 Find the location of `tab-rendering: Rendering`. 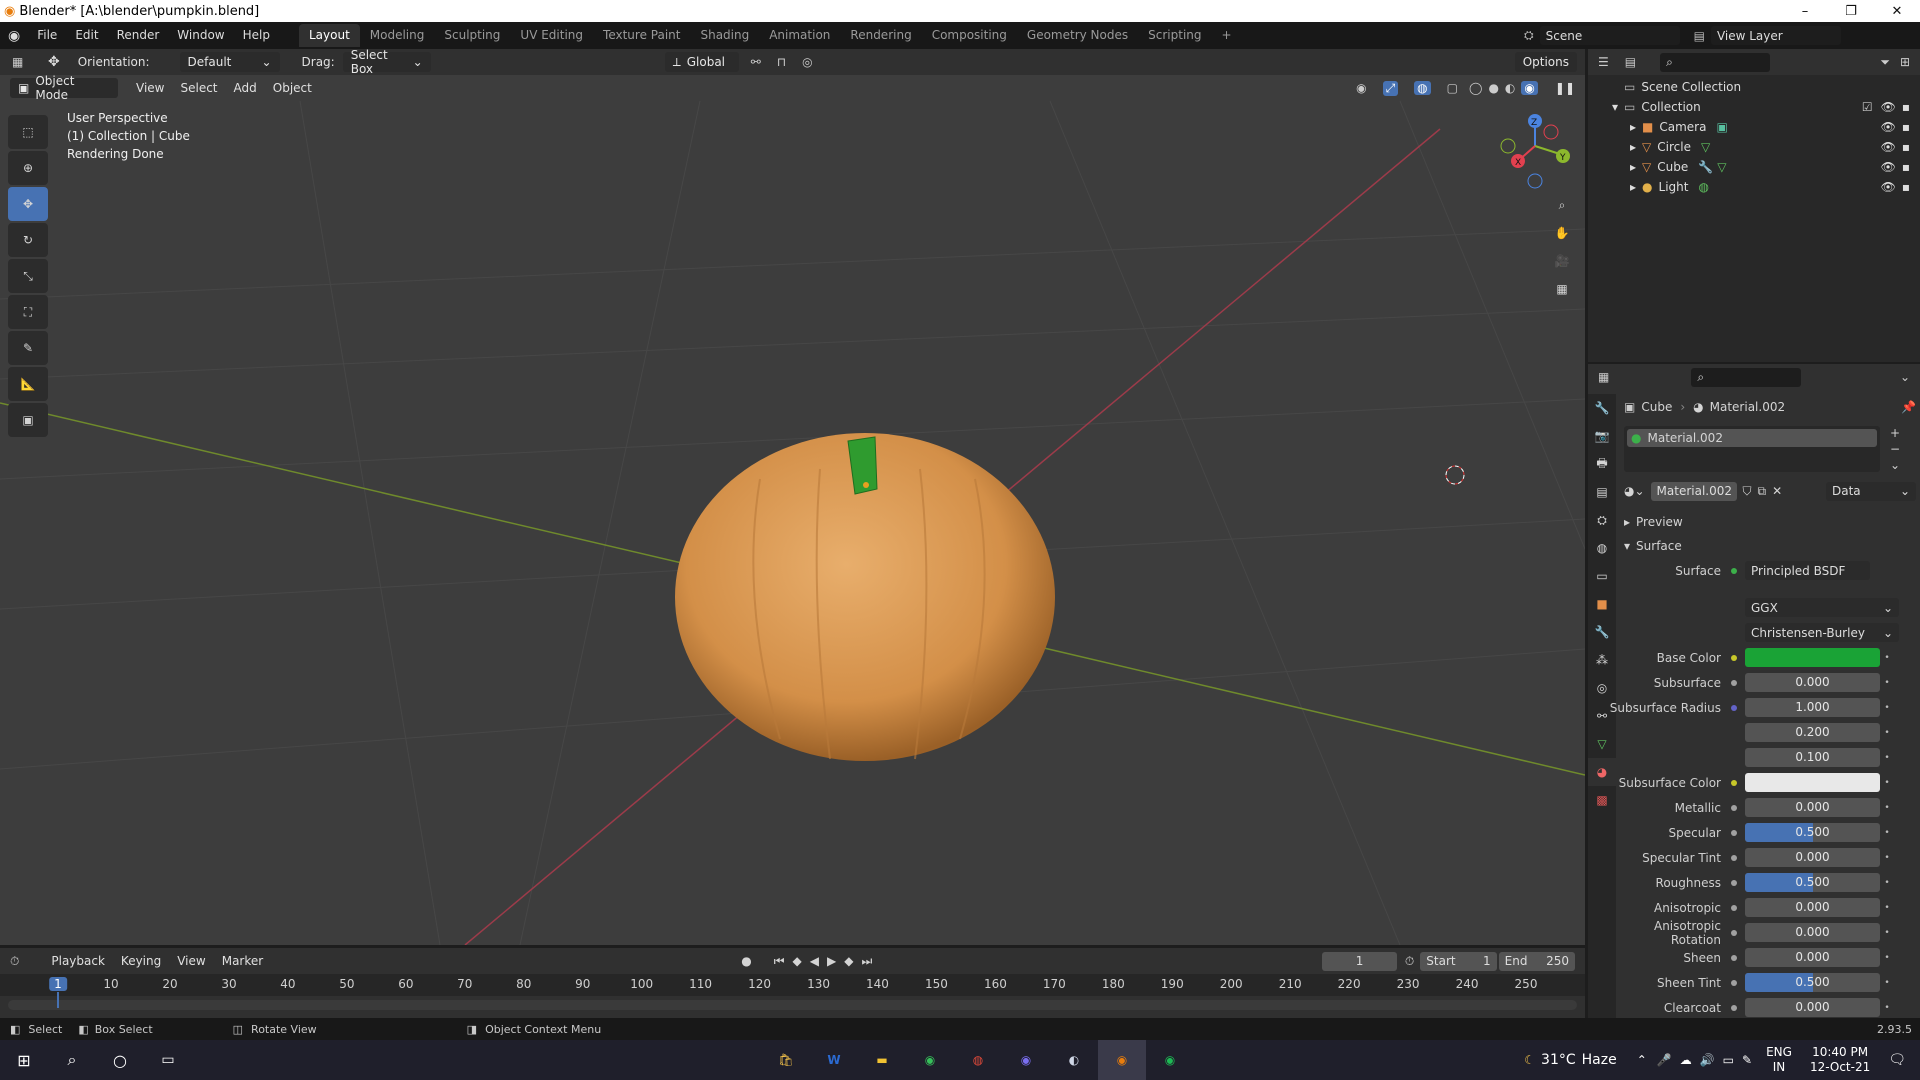

tab-rendering: Rendering is located at coordinates (880, 35).